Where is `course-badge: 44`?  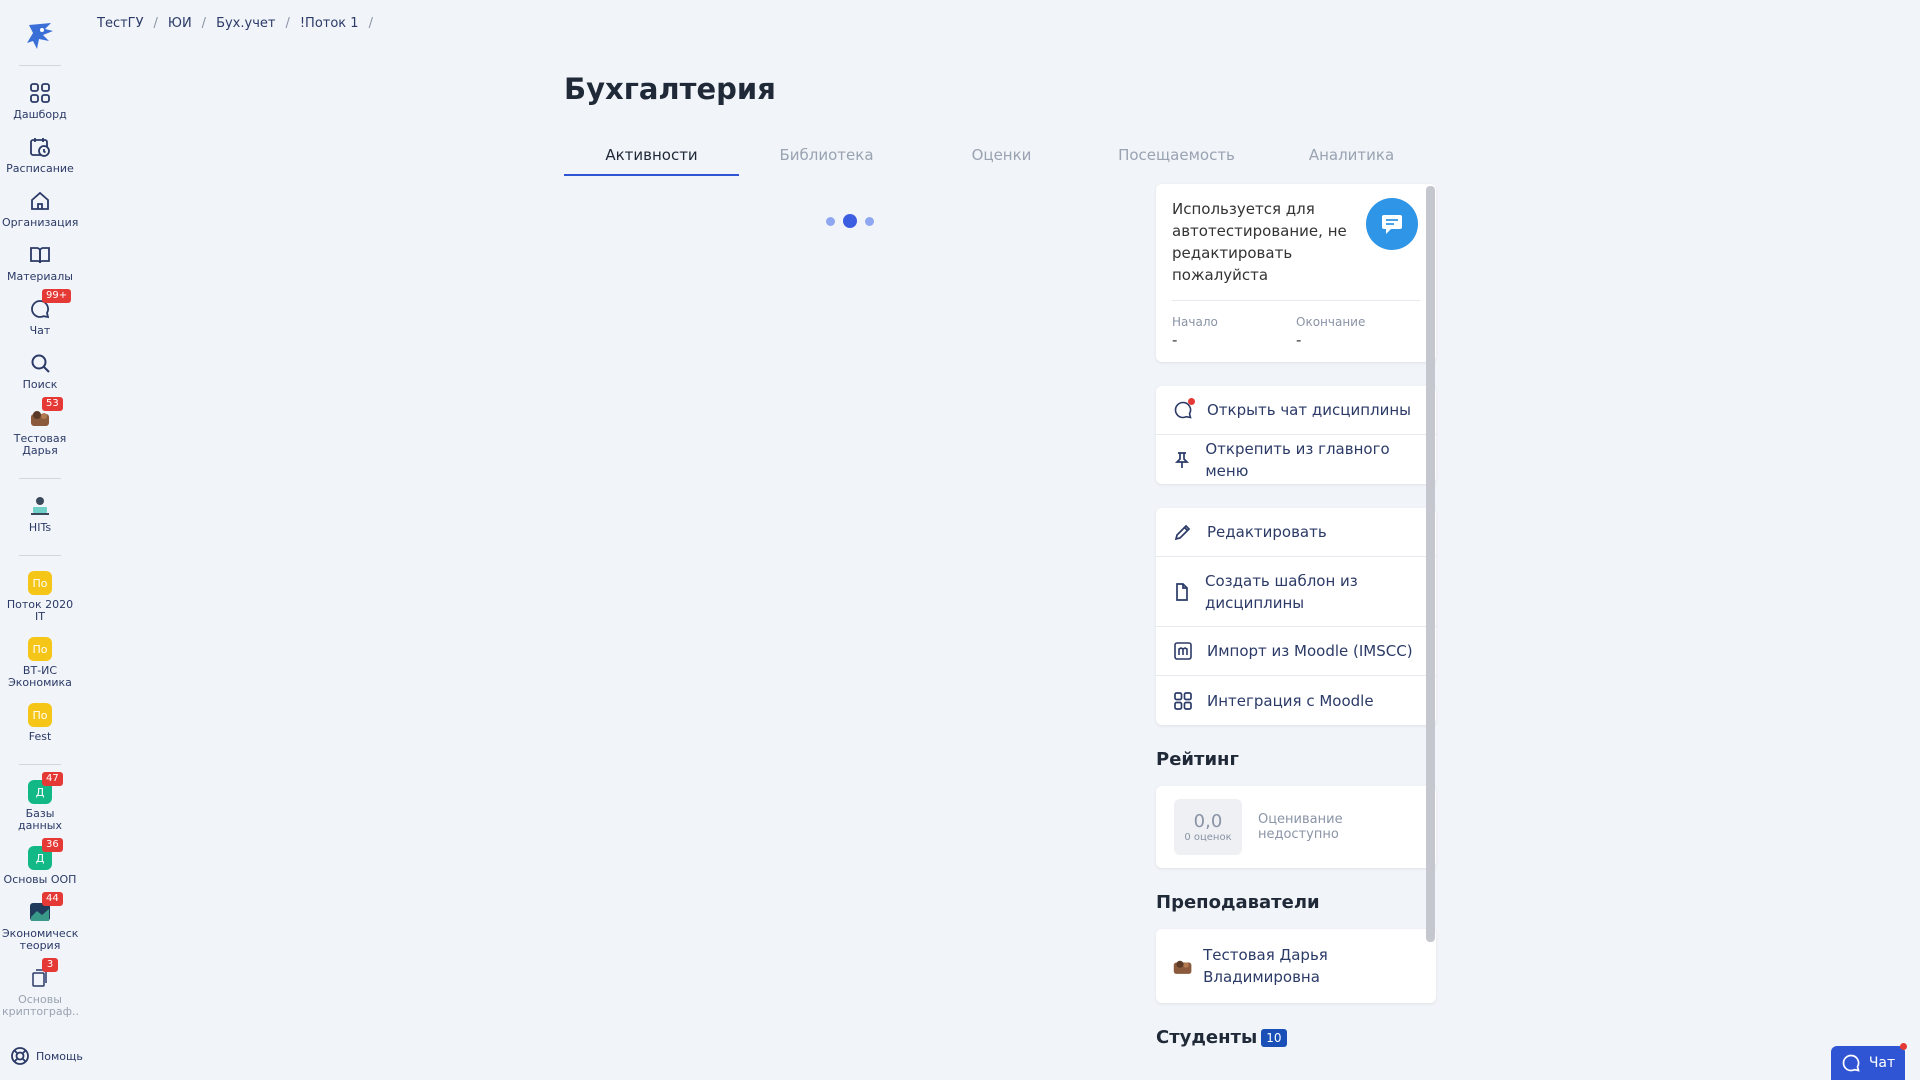 course-badge: 44 is located at coordinates (52, 899).